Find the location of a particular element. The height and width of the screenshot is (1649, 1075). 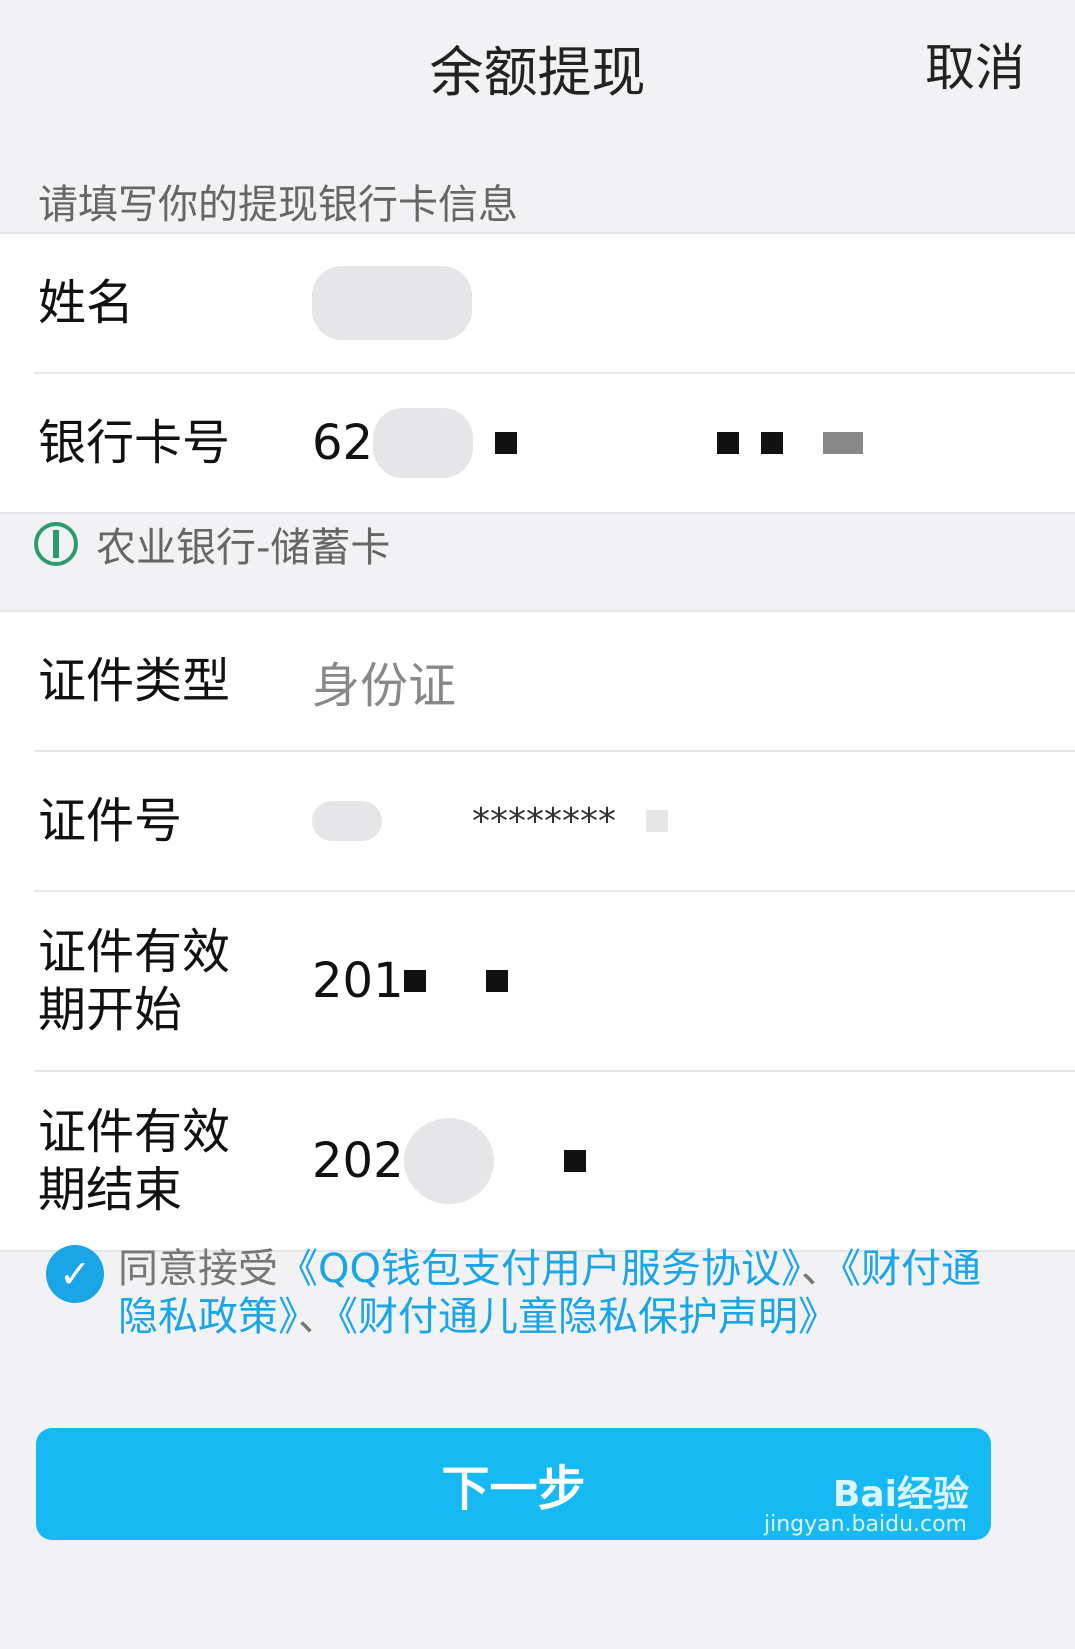

bank-info: 农业银行-储蓄卡 is located at coordinates (212, 544).